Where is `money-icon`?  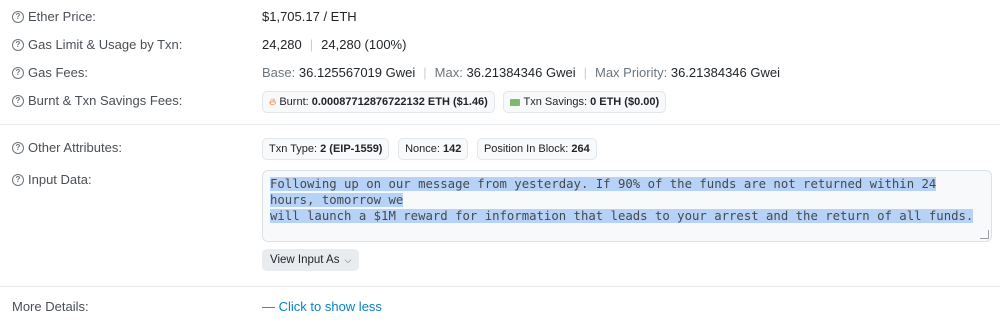
money-icon is located at coordinates (515, 102).